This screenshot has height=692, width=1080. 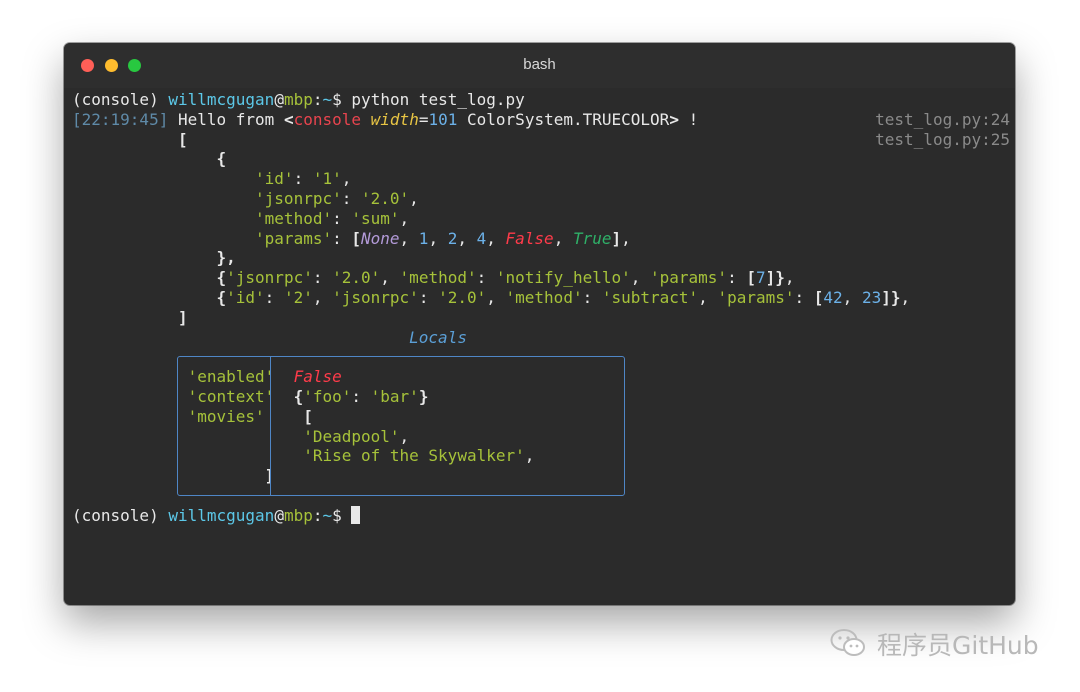 What do you see at coordinates (543, 338) in the screenshot?
I see `locals-title-line: Locals` at bounding box center [543, 338].